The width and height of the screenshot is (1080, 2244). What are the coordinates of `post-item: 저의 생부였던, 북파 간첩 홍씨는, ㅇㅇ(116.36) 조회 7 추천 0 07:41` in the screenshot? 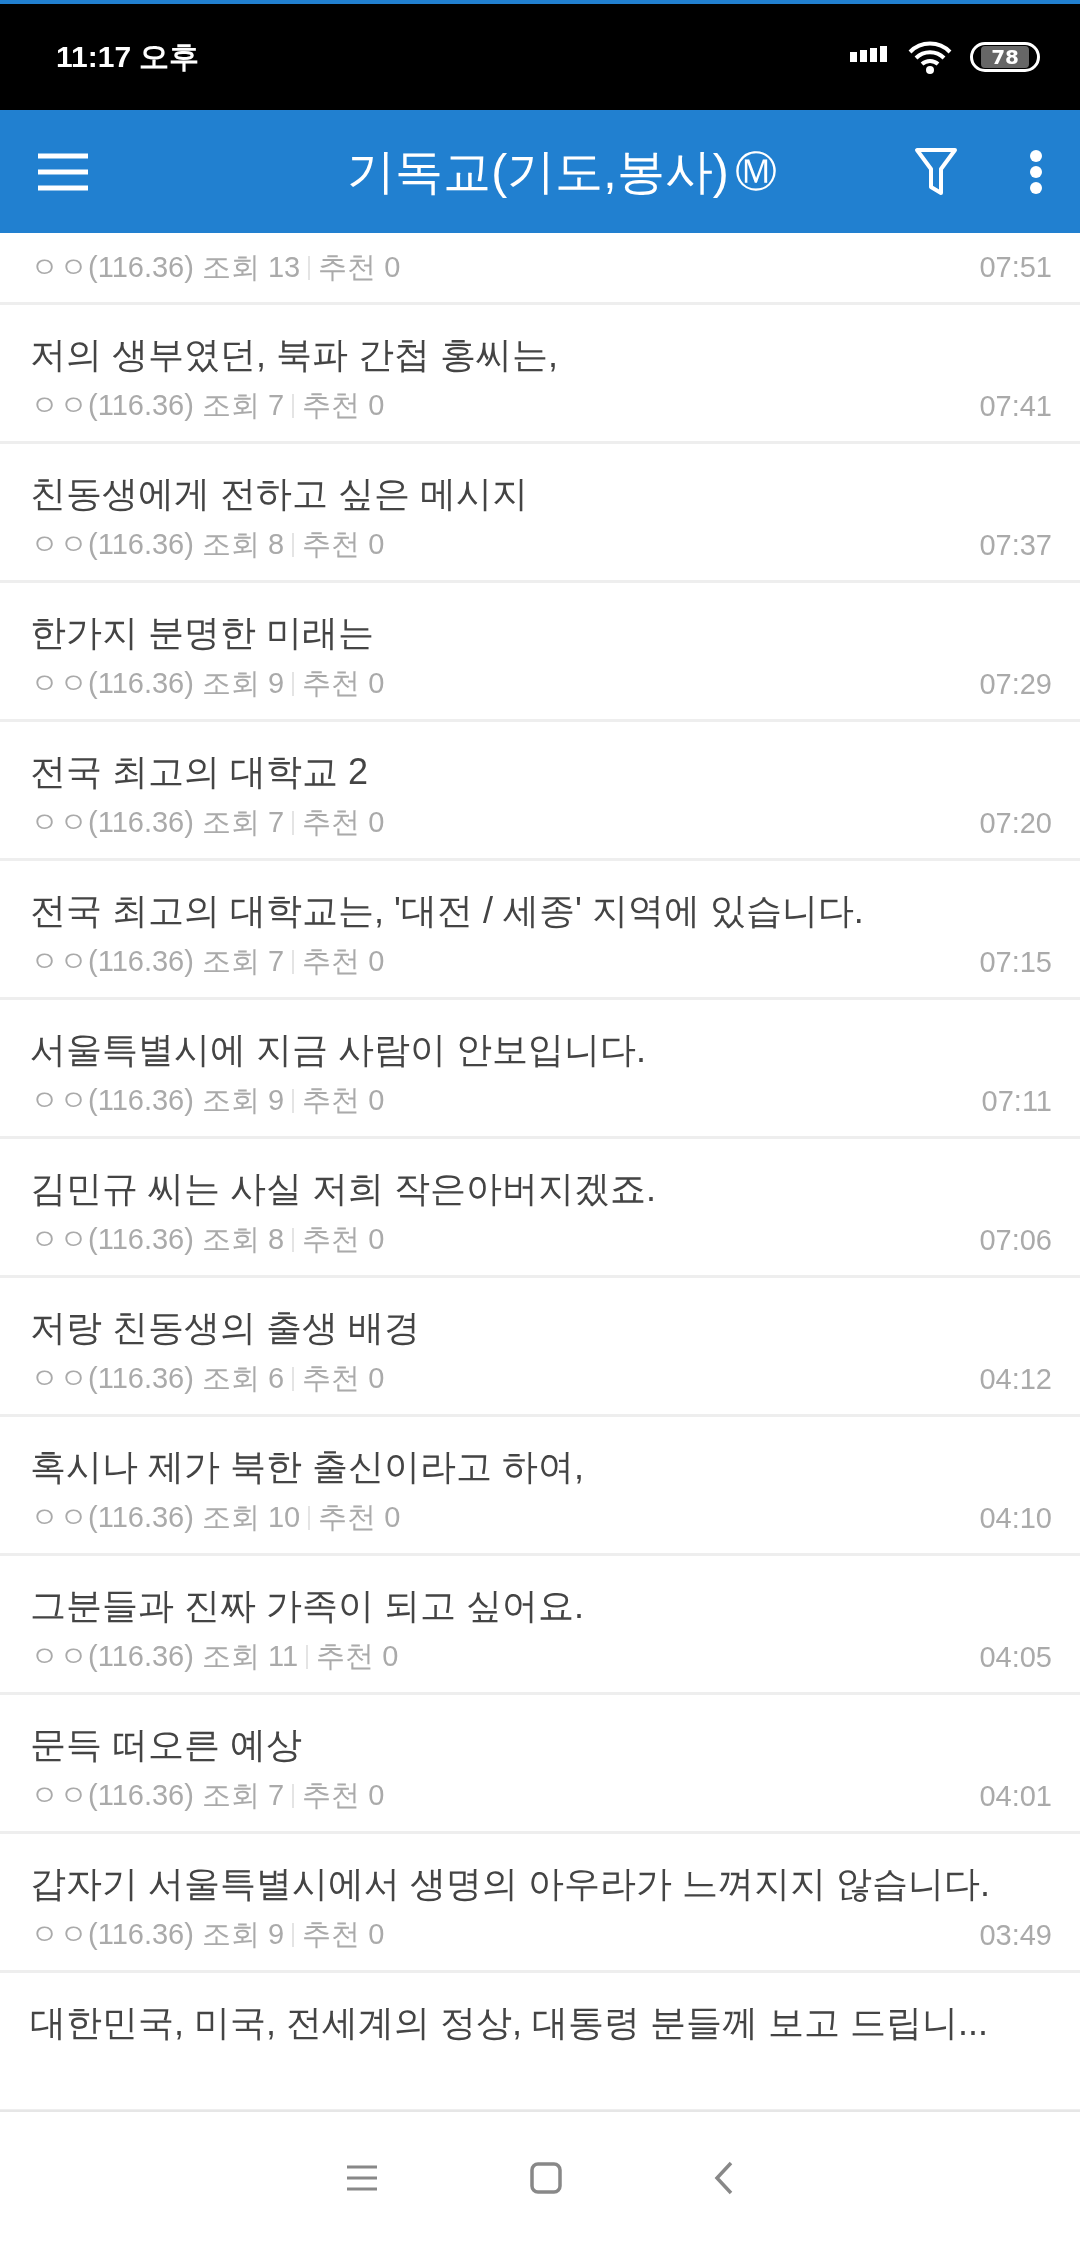 It's located at (540, 374).